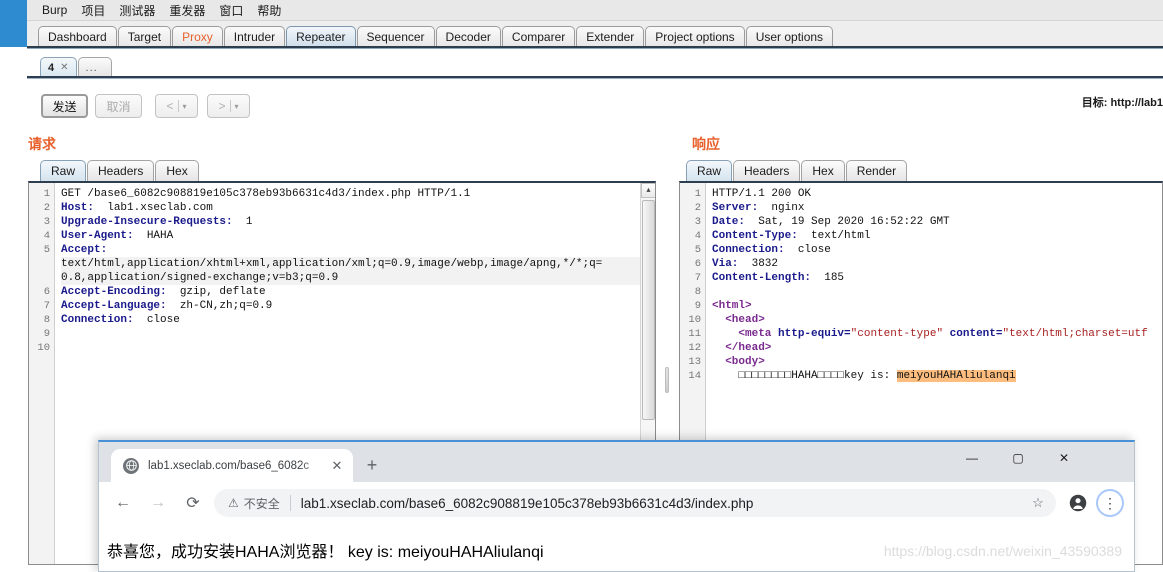 This screenshot has height=572, width=1163. What do you see at coordinates (972, 458) in the screenshot?
I see `minimize-button: —` at bounding box center [972, 458].